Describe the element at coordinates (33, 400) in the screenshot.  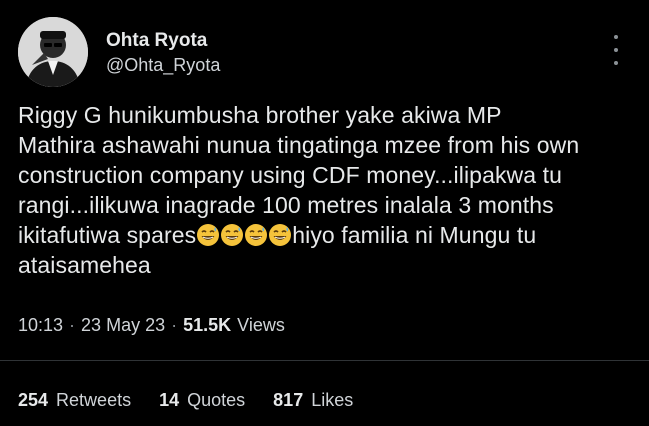
I see `retweets-count: 254` at that location.